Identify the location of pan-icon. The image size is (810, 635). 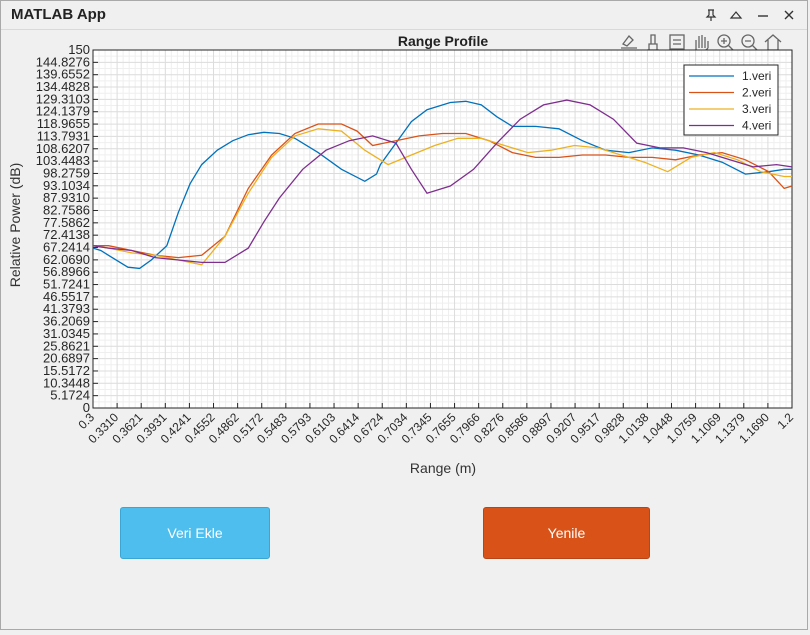
(702, 43).